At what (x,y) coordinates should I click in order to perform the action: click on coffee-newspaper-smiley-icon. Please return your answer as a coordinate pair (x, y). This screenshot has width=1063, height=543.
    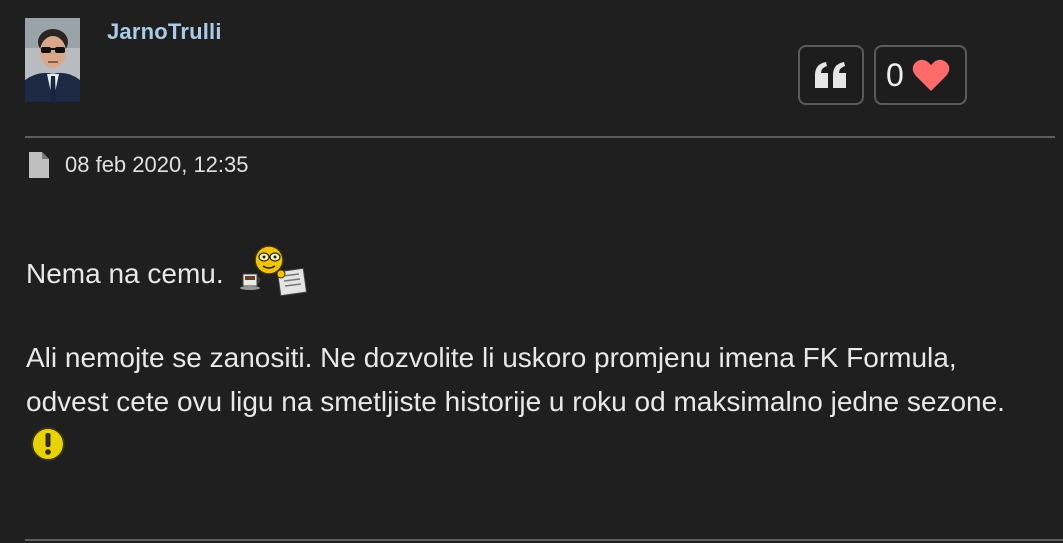
    Looking at the image, I should click on (274, 270).